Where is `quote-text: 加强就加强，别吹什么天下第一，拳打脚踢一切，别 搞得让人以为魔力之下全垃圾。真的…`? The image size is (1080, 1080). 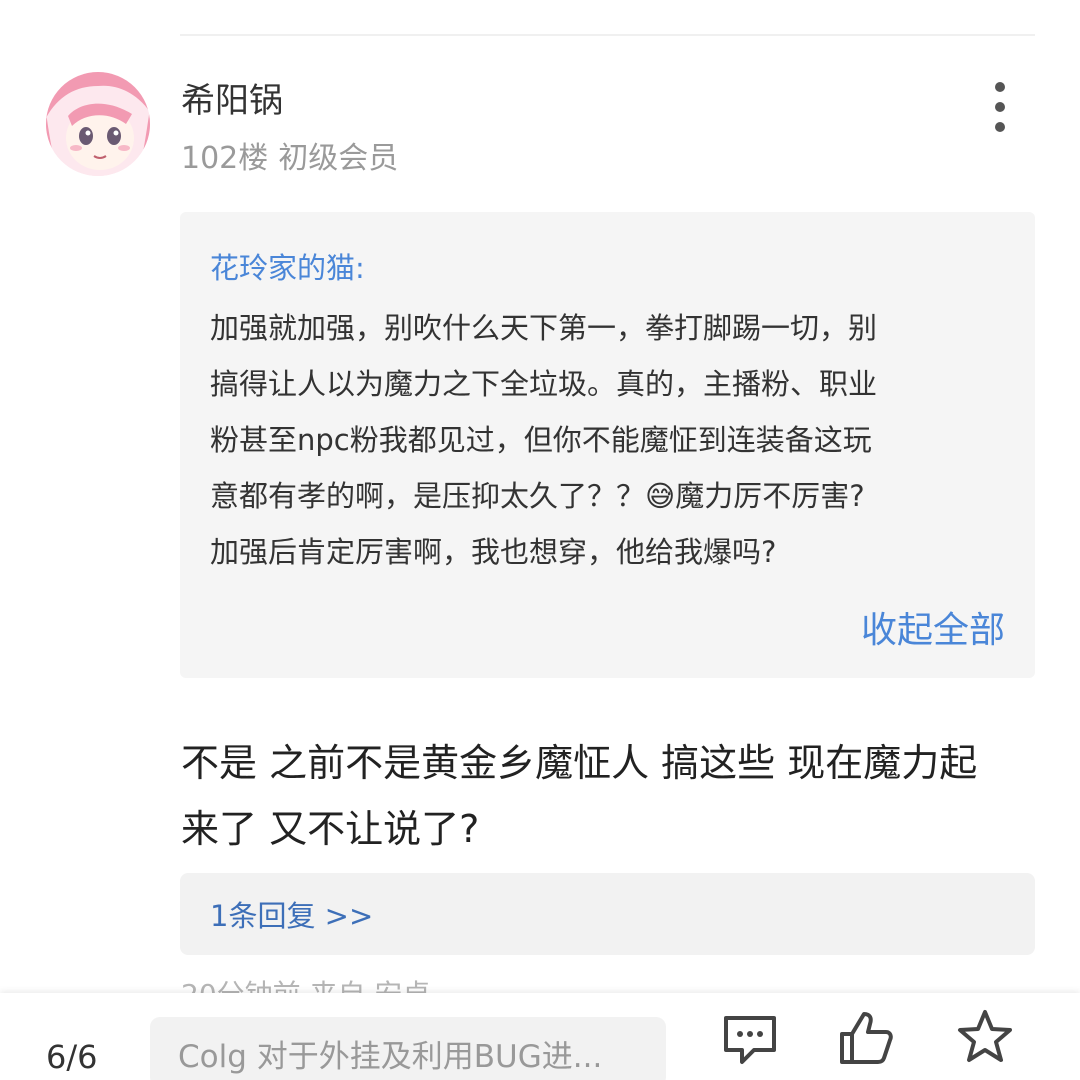
quote-text: 加强就加强，别吹什么天下第一，拳打脚踢一切，别 搞得让人以为魔力之下全垃圾。真的… is located at coordinates (544, 440).